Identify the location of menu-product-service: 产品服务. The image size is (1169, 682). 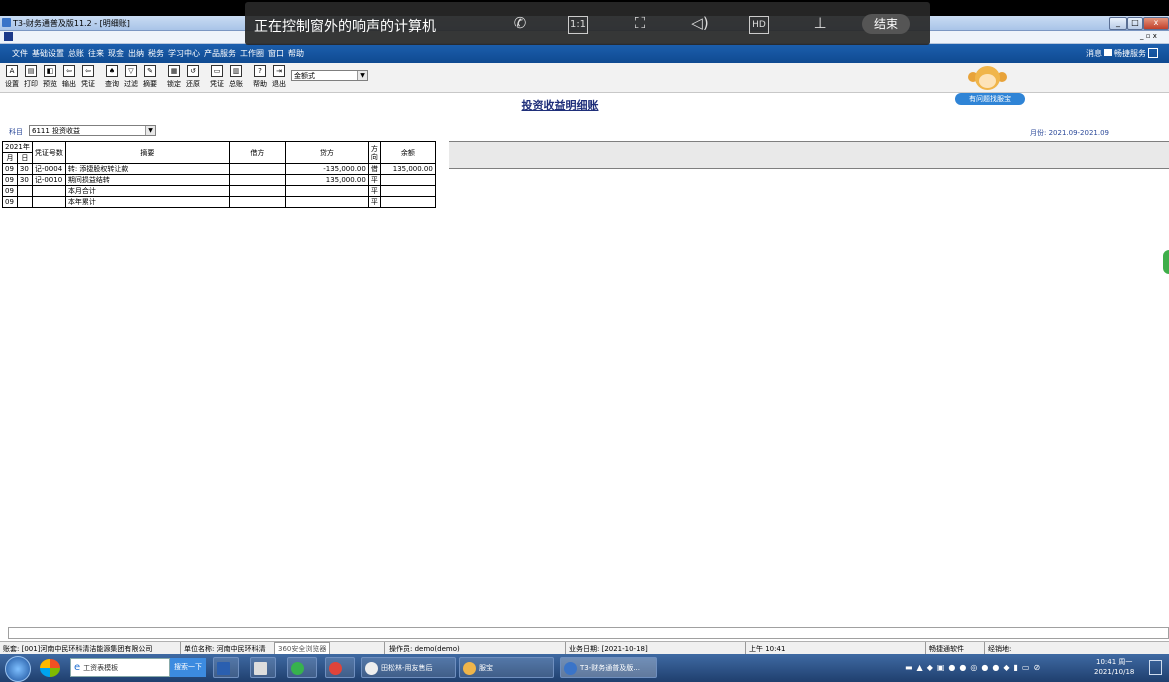
(220, 53).